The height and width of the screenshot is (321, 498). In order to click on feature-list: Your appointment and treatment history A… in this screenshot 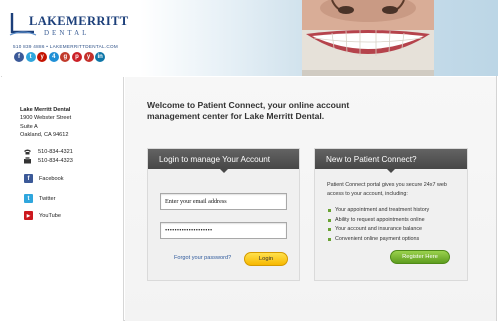, I will do `click(378, 225)`.